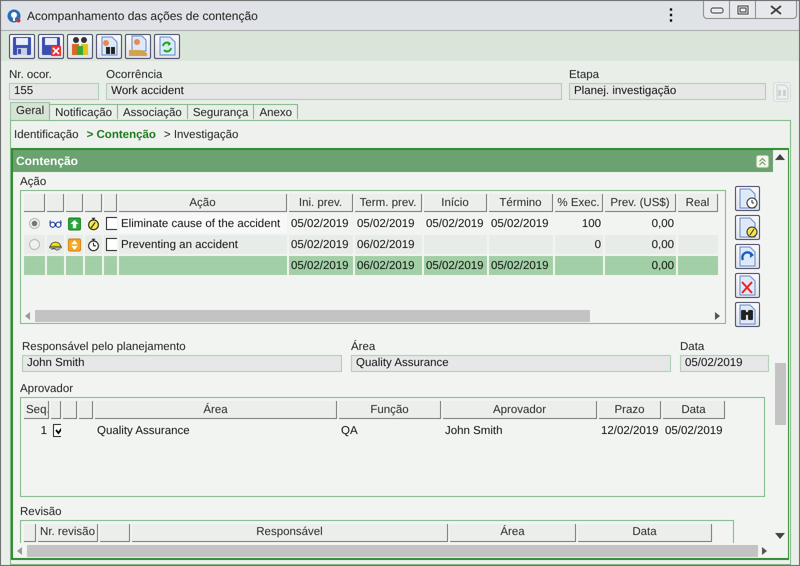  Describe the element at coordinates (46, 135) in the screenshot. I see `breadcrumb-step: Identificação` at that location.